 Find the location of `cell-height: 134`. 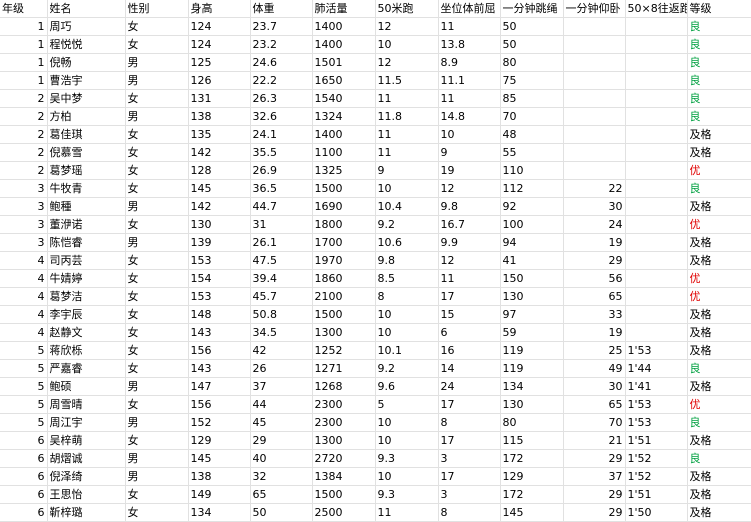

cell-height: 134 is located at coordinates (219, 512).